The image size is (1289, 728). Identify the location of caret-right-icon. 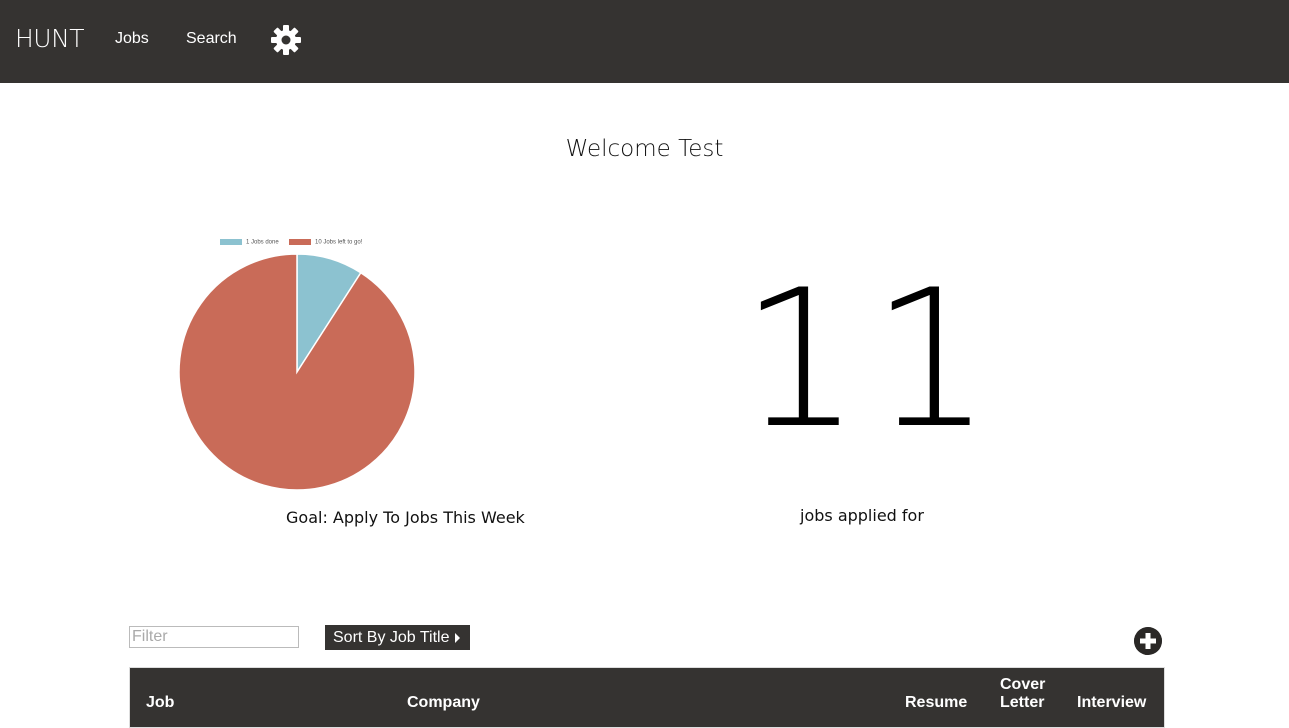
(457, 638).